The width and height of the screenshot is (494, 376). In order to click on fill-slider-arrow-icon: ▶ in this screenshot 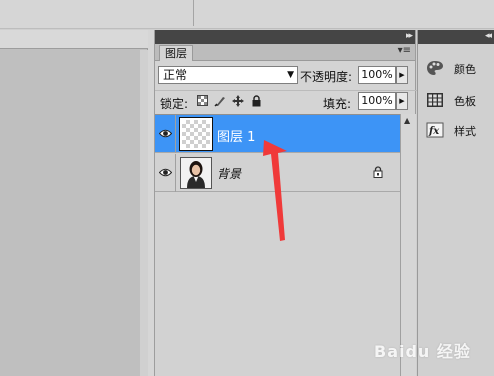, I will do `click(402, 101)`.